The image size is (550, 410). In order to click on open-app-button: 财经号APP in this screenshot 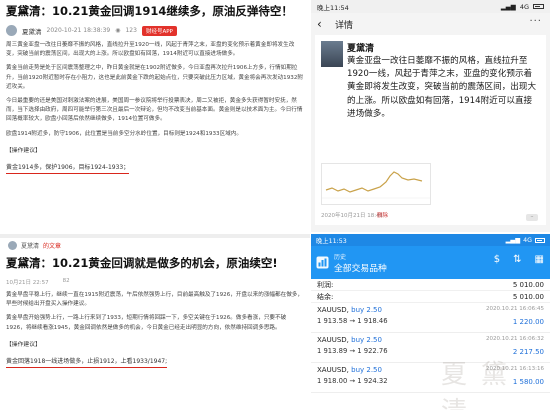, I will do `click(159, 30)`.